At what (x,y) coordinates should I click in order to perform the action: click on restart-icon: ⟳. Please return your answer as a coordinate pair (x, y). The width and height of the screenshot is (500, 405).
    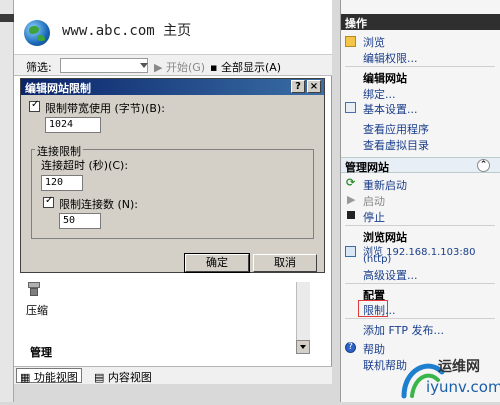
    Looking at the image, I should click on (351, 182).